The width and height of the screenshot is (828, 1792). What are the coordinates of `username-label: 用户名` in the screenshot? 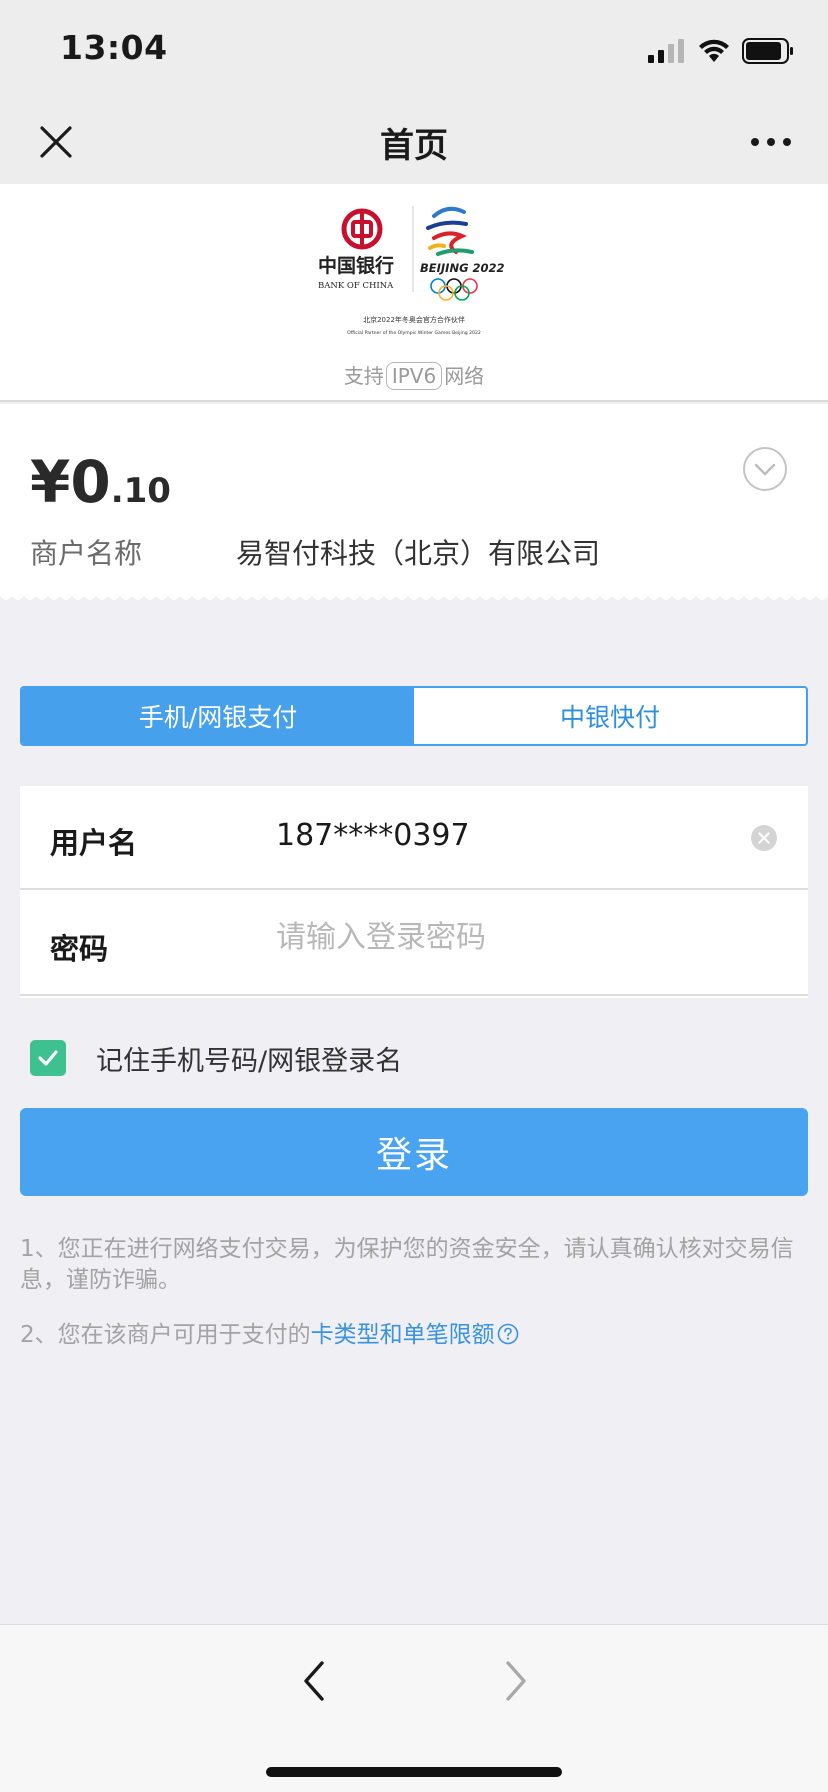 It's located at (94, 843).